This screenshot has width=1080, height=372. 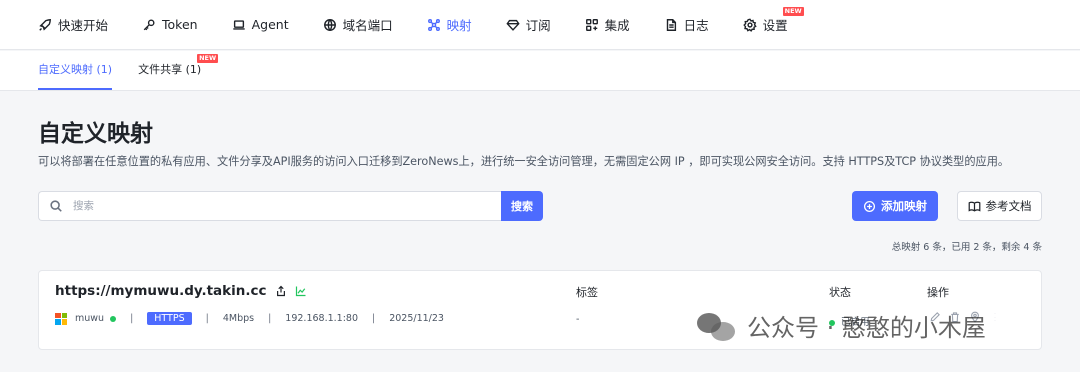 I want to click on nav-item-label: Agent, so click(x=270, y=24).